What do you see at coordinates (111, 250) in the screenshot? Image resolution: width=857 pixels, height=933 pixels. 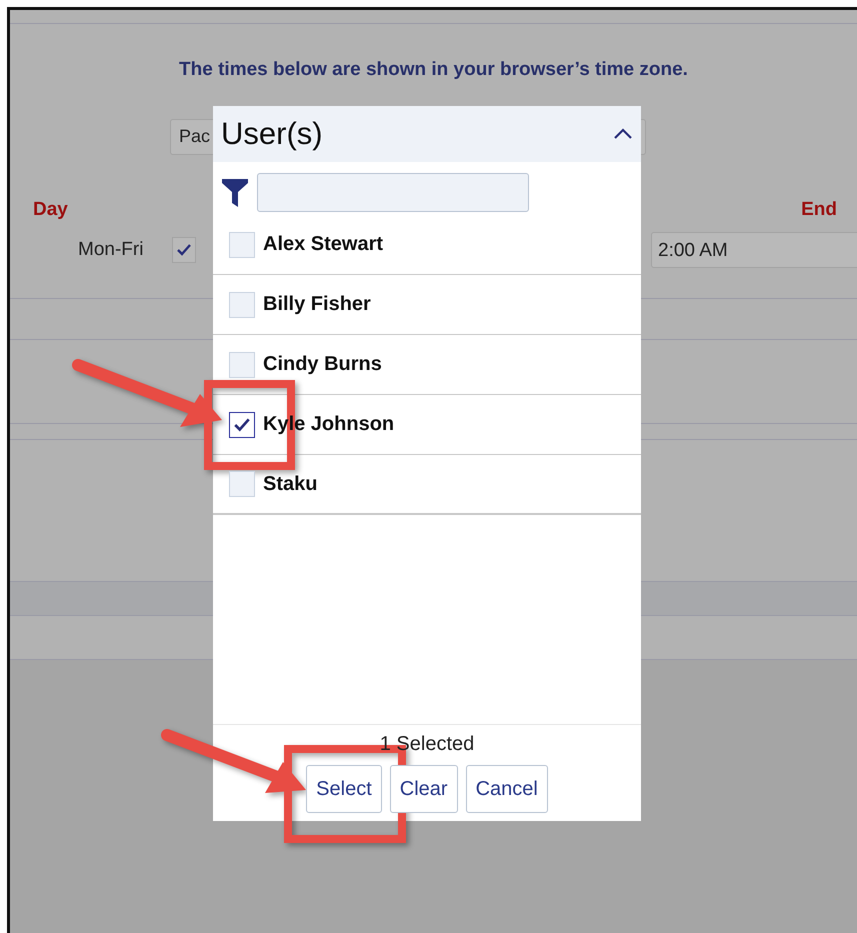 I see `day-label: Mon-Fri` at bounding box center [111, 250].